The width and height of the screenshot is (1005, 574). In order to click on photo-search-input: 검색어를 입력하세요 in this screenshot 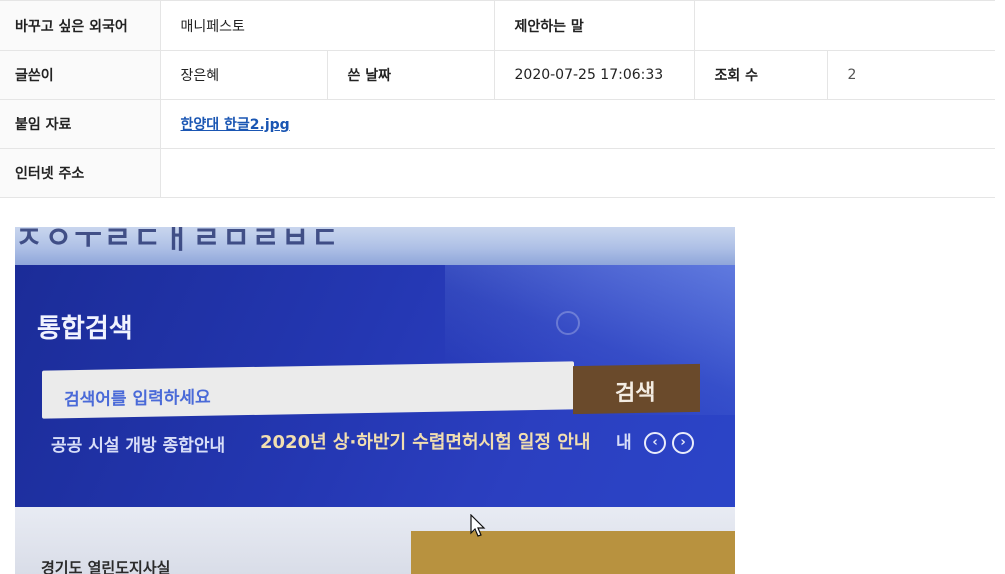, I will do `click(308, 390)`.